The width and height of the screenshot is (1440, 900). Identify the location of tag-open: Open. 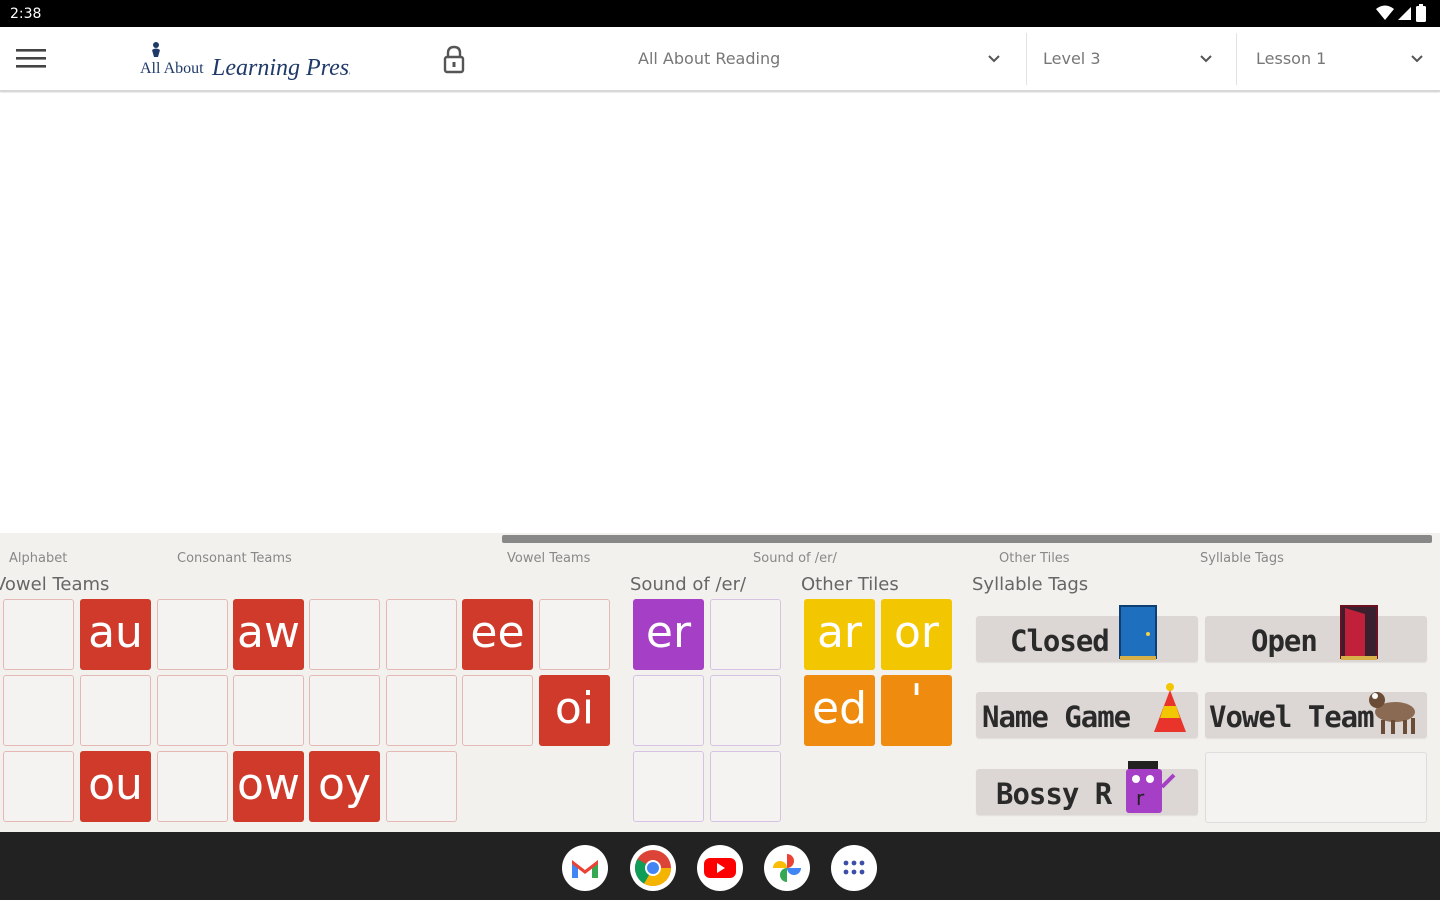
(1316, 633).